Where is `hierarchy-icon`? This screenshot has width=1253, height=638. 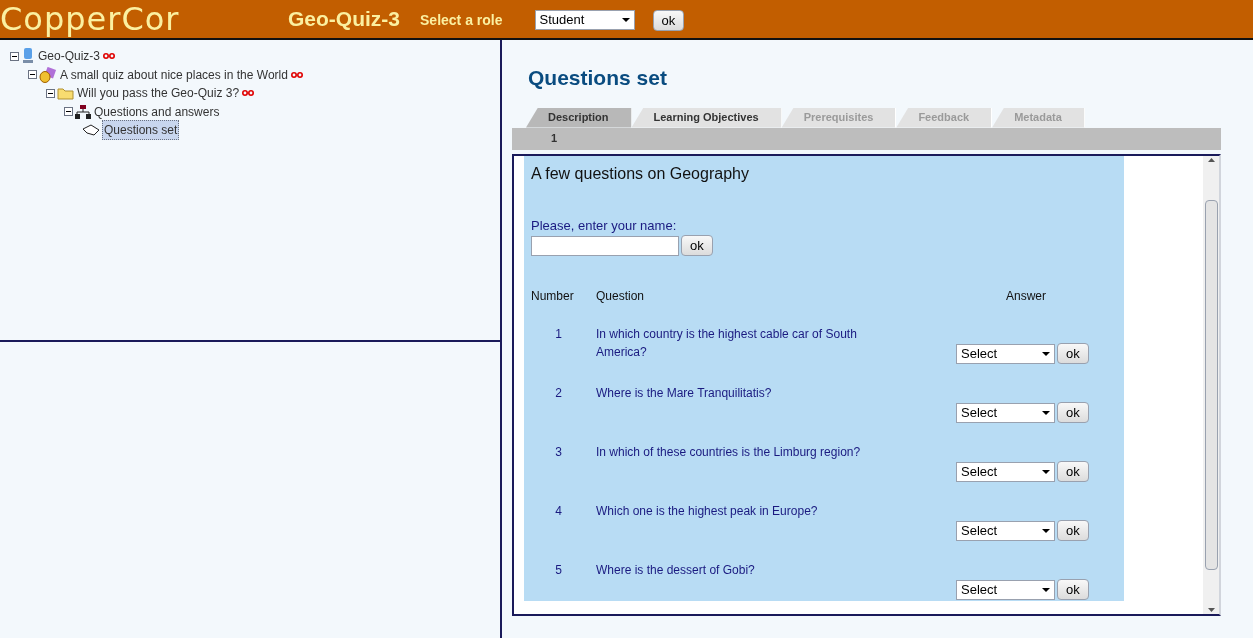
hierarchy-icon is located at coordinates (83, 111).